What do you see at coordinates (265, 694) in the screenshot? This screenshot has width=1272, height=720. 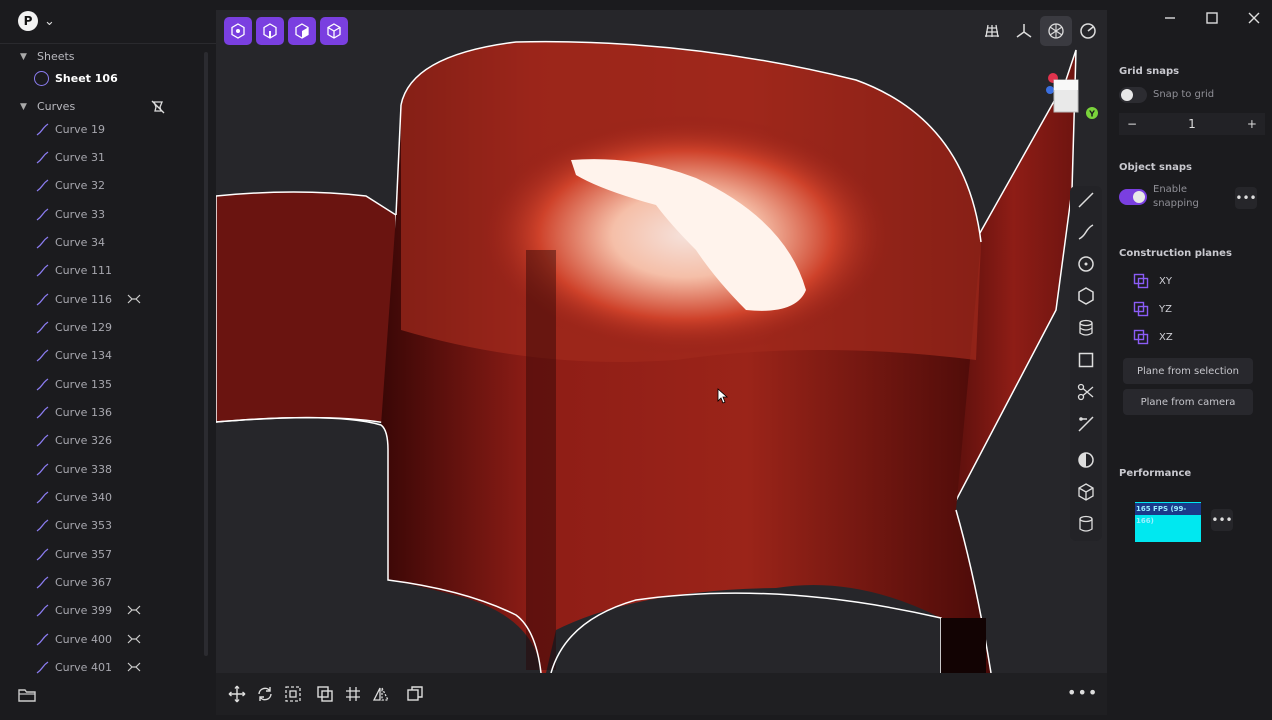 I see `rotate-icon` at bounding box center [265, 694].